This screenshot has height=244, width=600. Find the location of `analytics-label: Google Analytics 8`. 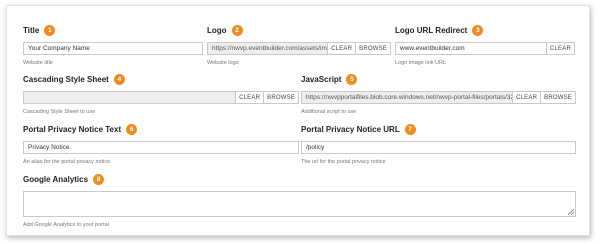

analytics-label: Google Analytics 8 is located at coordinates (299, 179).